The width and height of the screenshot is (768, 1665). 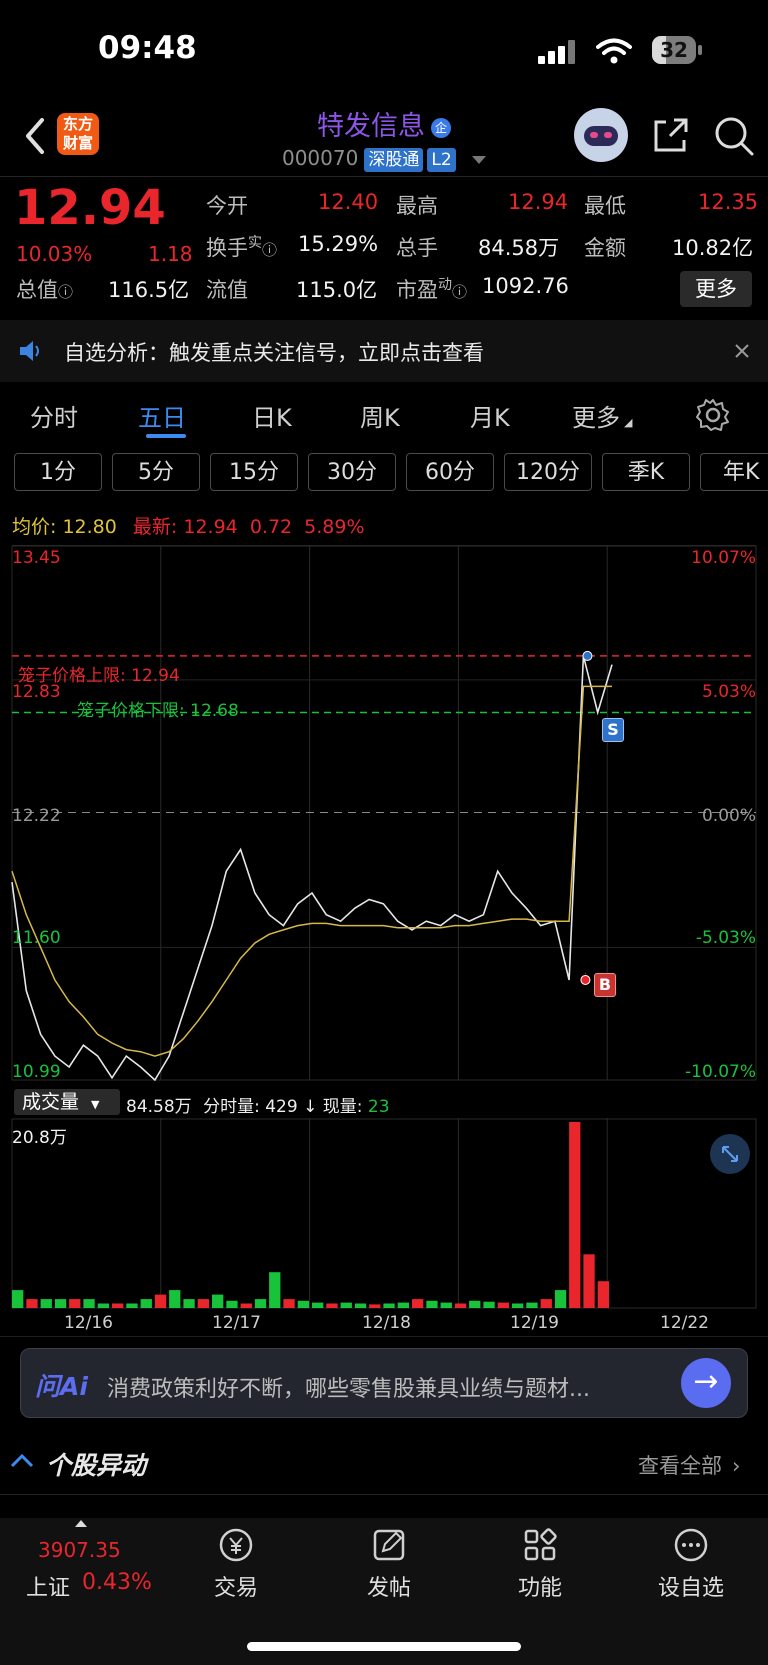 What do you see at coordinates (54, 415) in the screenshot?
I see `tab-intraday: 分时` at bounding box center [54, 415].